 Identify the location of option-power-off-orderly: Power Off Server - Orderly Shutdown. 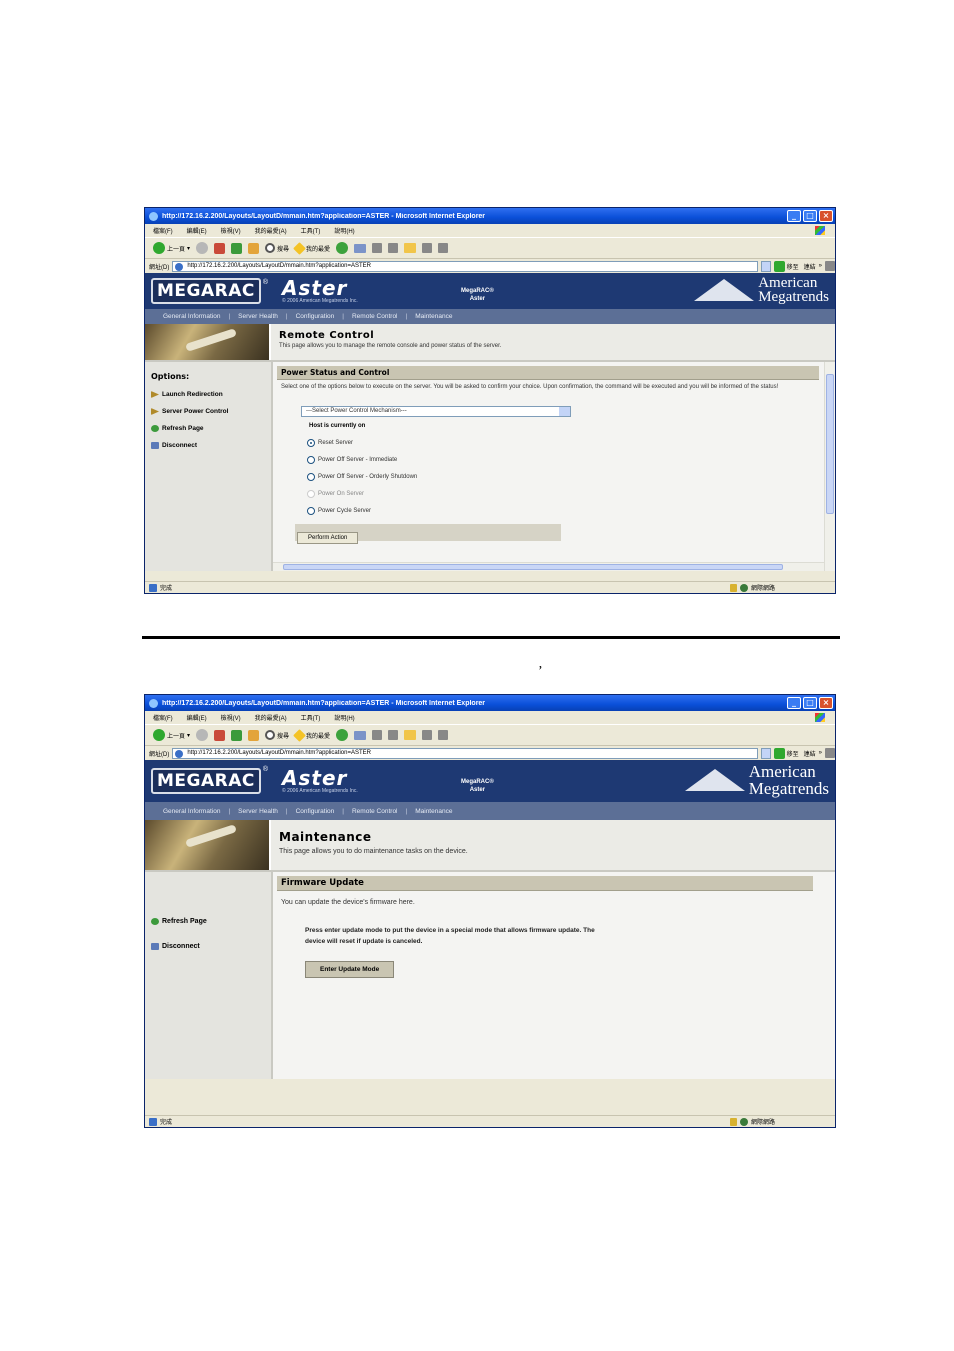
(563, 476).